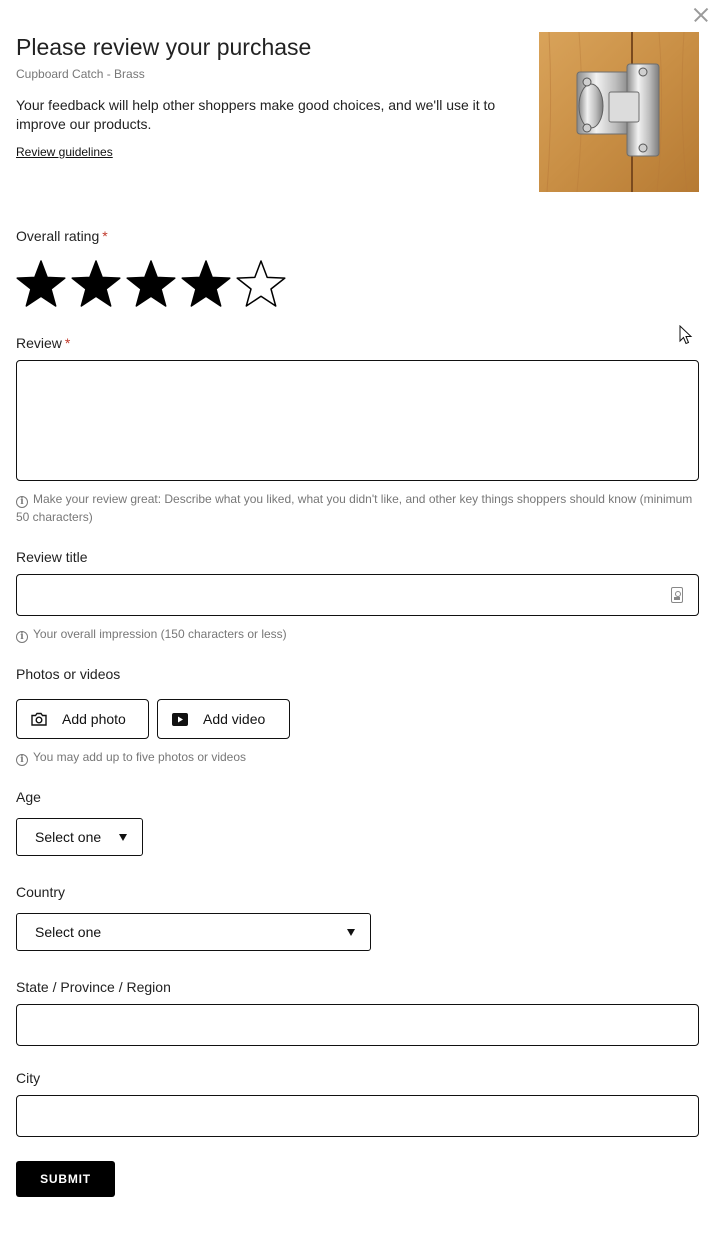  Describe the element at coordinates (357, 1116) in the screenshot. I see `city-input` at that location.